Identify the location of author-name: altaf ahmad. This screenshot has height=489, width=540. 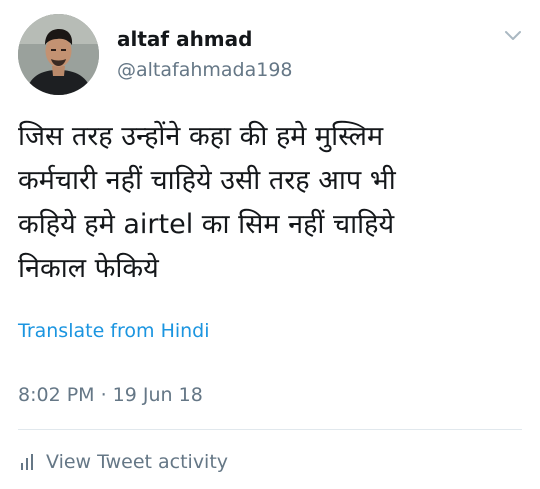
(184, 39).